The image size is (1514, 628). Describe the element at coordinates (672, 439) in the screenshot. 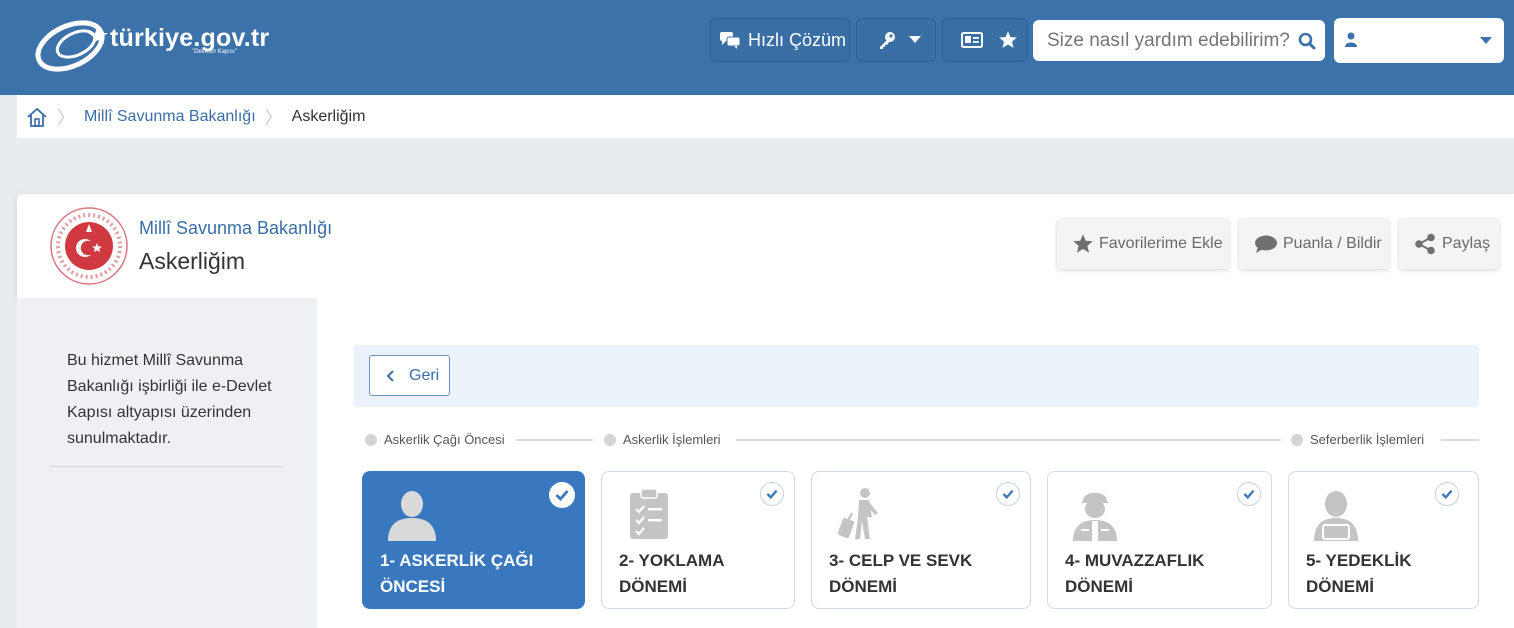

I see `stage-label: Askerlik İşlemleri` at that location.